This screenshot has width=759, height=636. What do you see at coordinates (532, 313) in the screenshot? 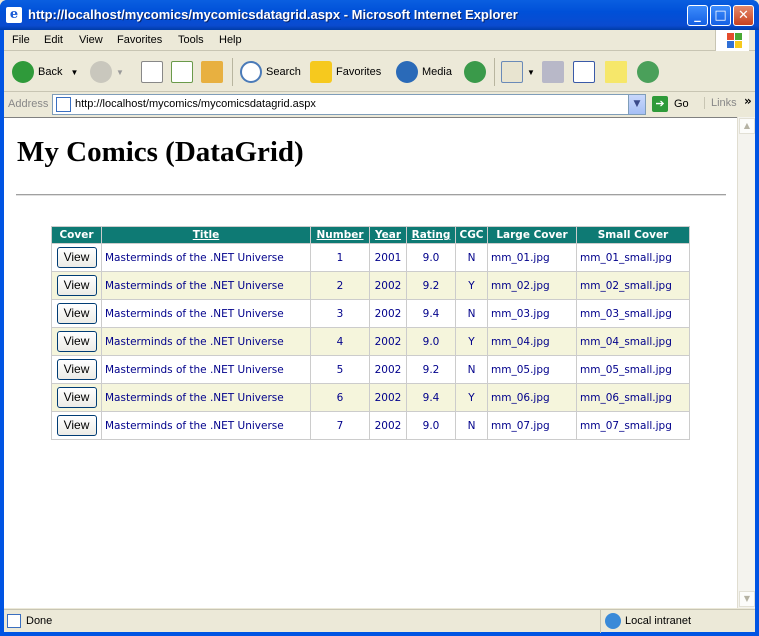
I see `large-cover-cell: mm_03.jpg` at bounding box center [532, 313].